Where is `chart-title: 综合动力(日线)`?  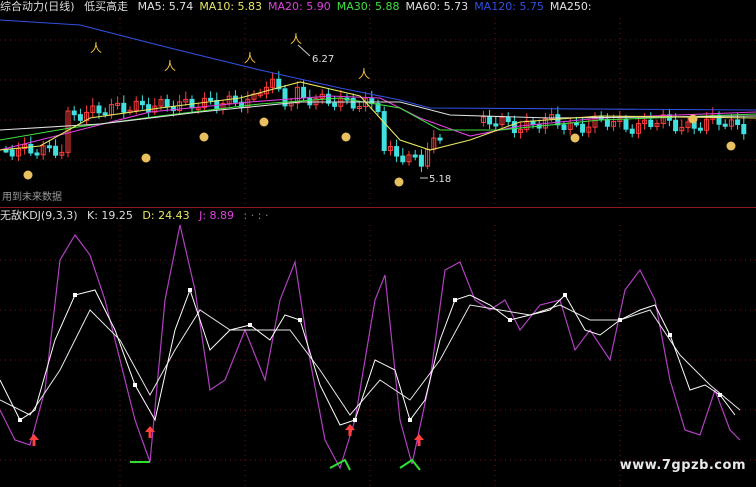
chart-title: 综合动力(日线) is located at coordinates (37, 6).